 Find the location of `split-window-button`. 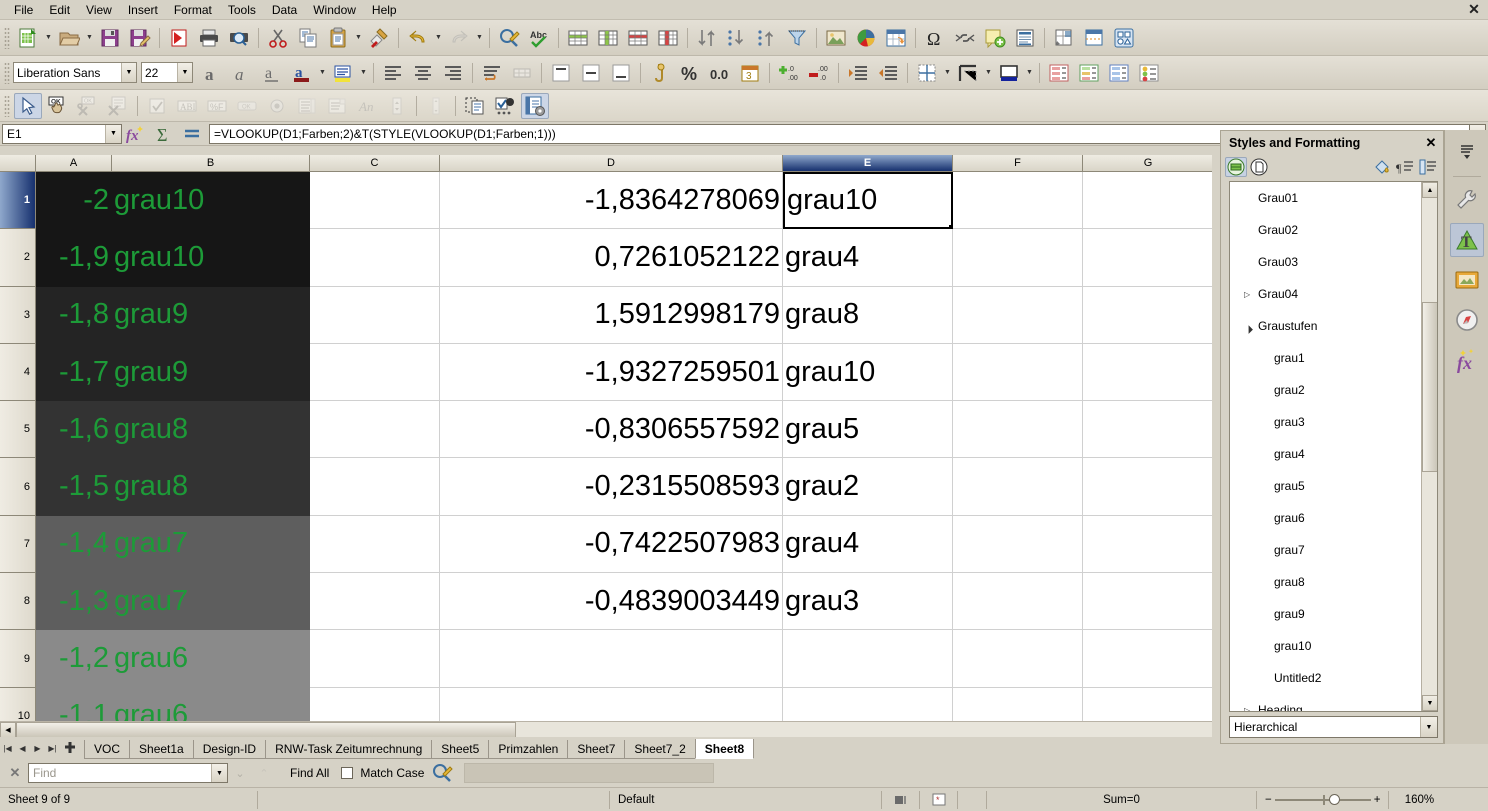

split-window-button is located at coordinates (1094, 38).